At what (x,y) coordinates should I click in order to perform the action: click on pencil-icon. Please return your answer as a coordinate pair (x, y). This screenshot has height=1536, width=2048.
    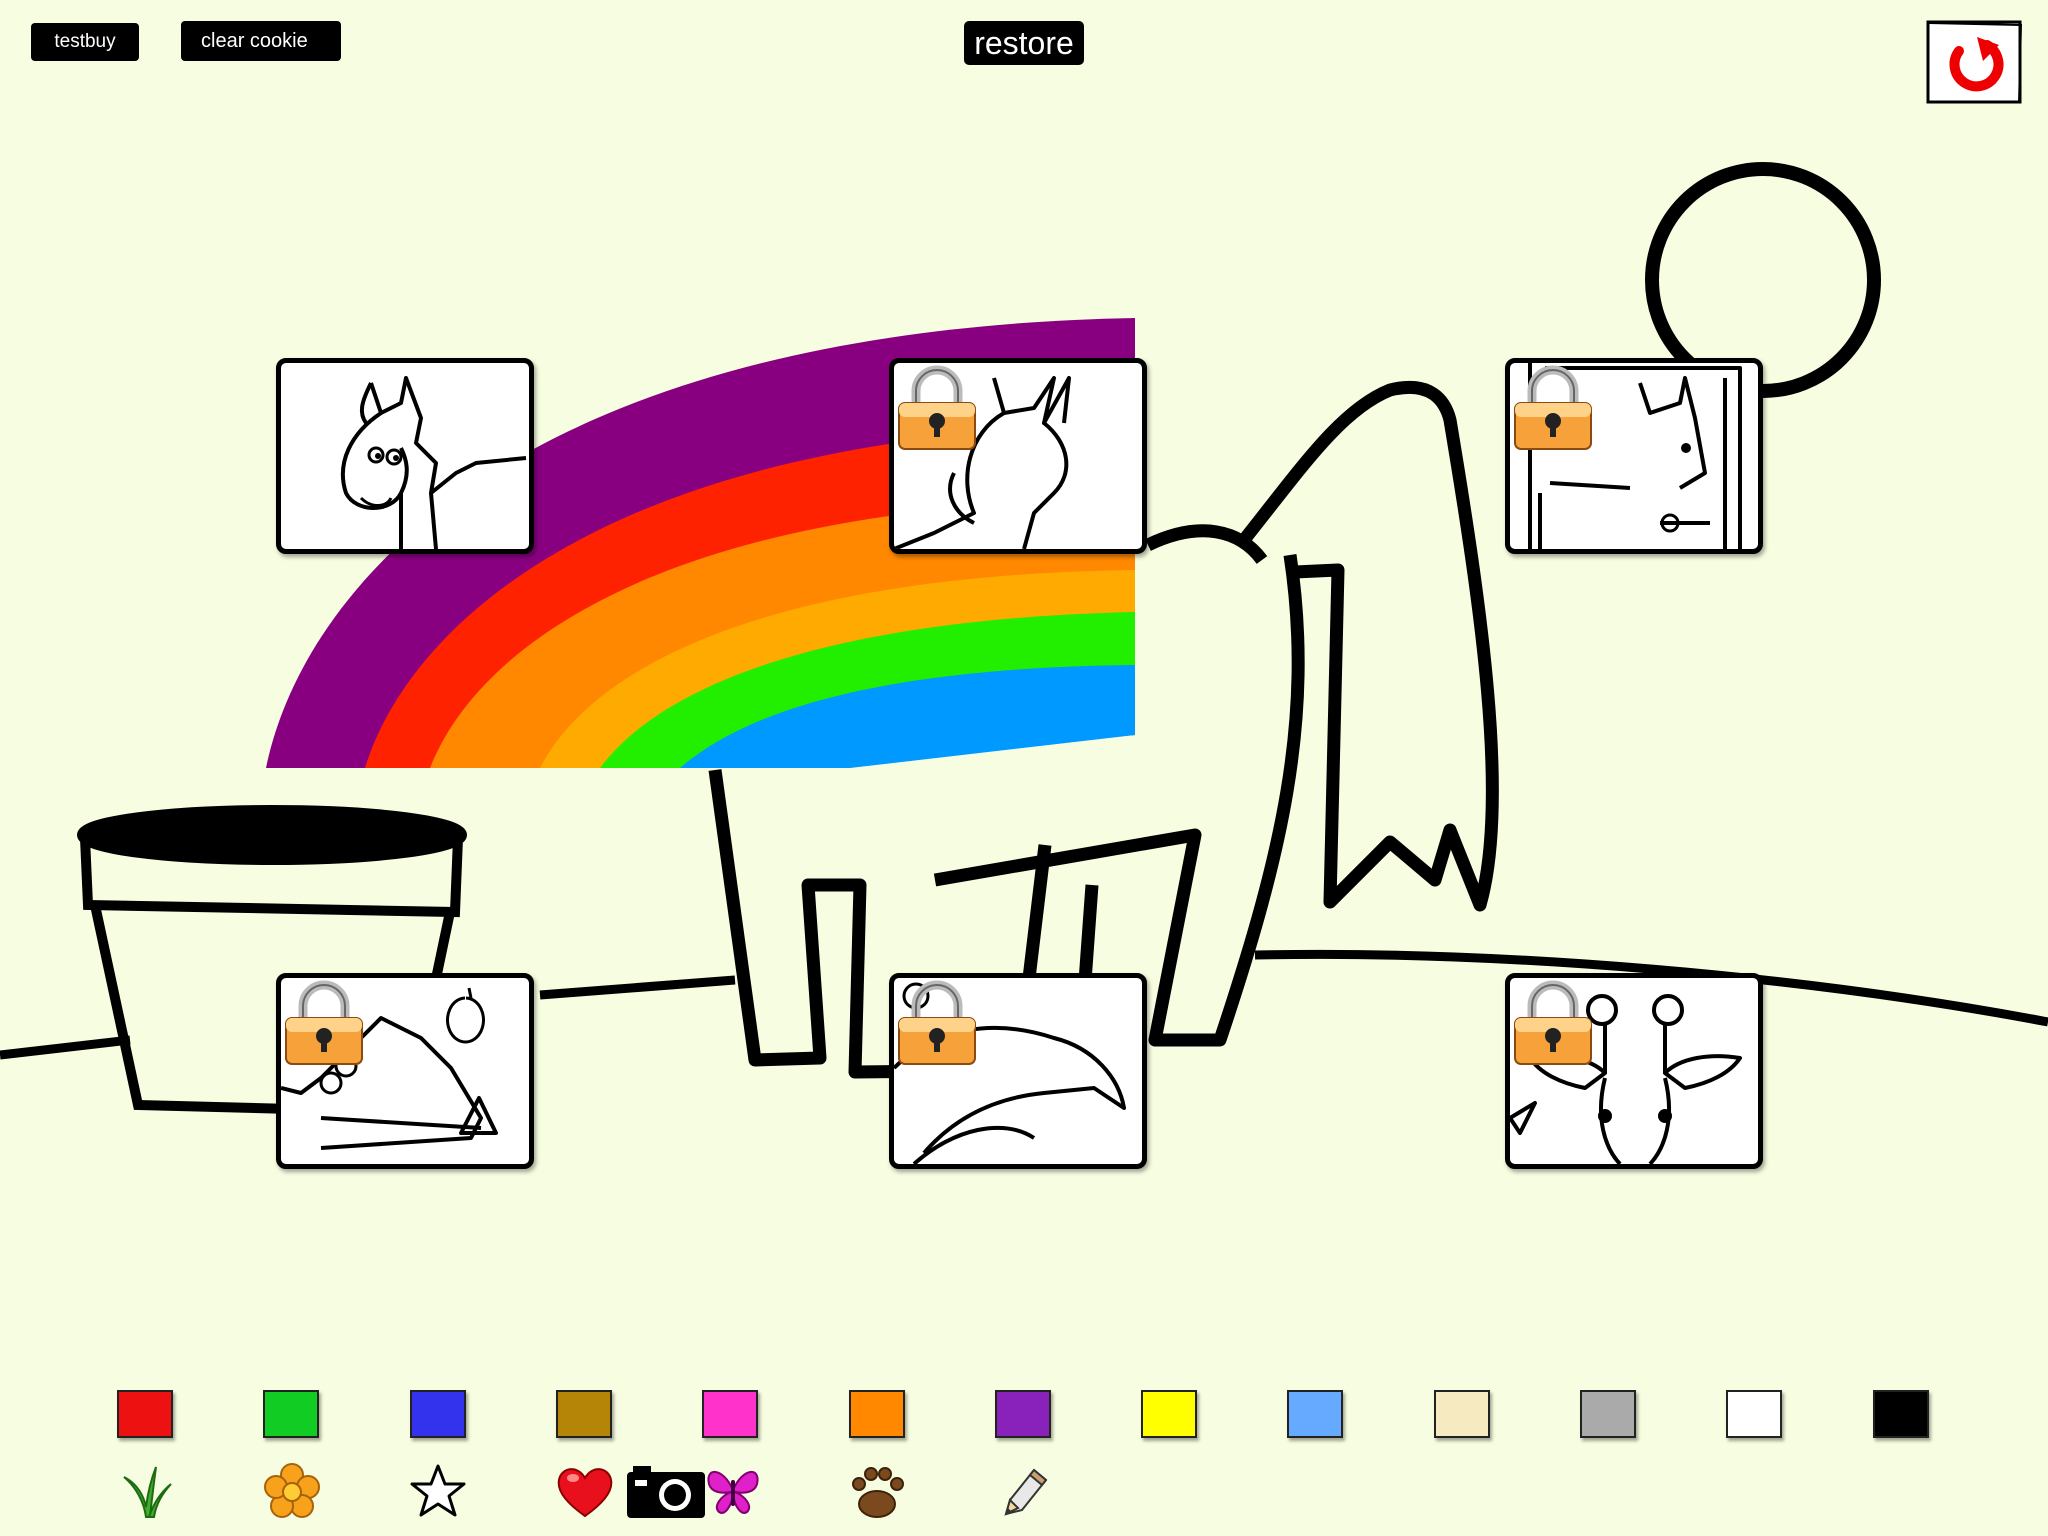
    Looking at the image, I should click on (1026, 1492).